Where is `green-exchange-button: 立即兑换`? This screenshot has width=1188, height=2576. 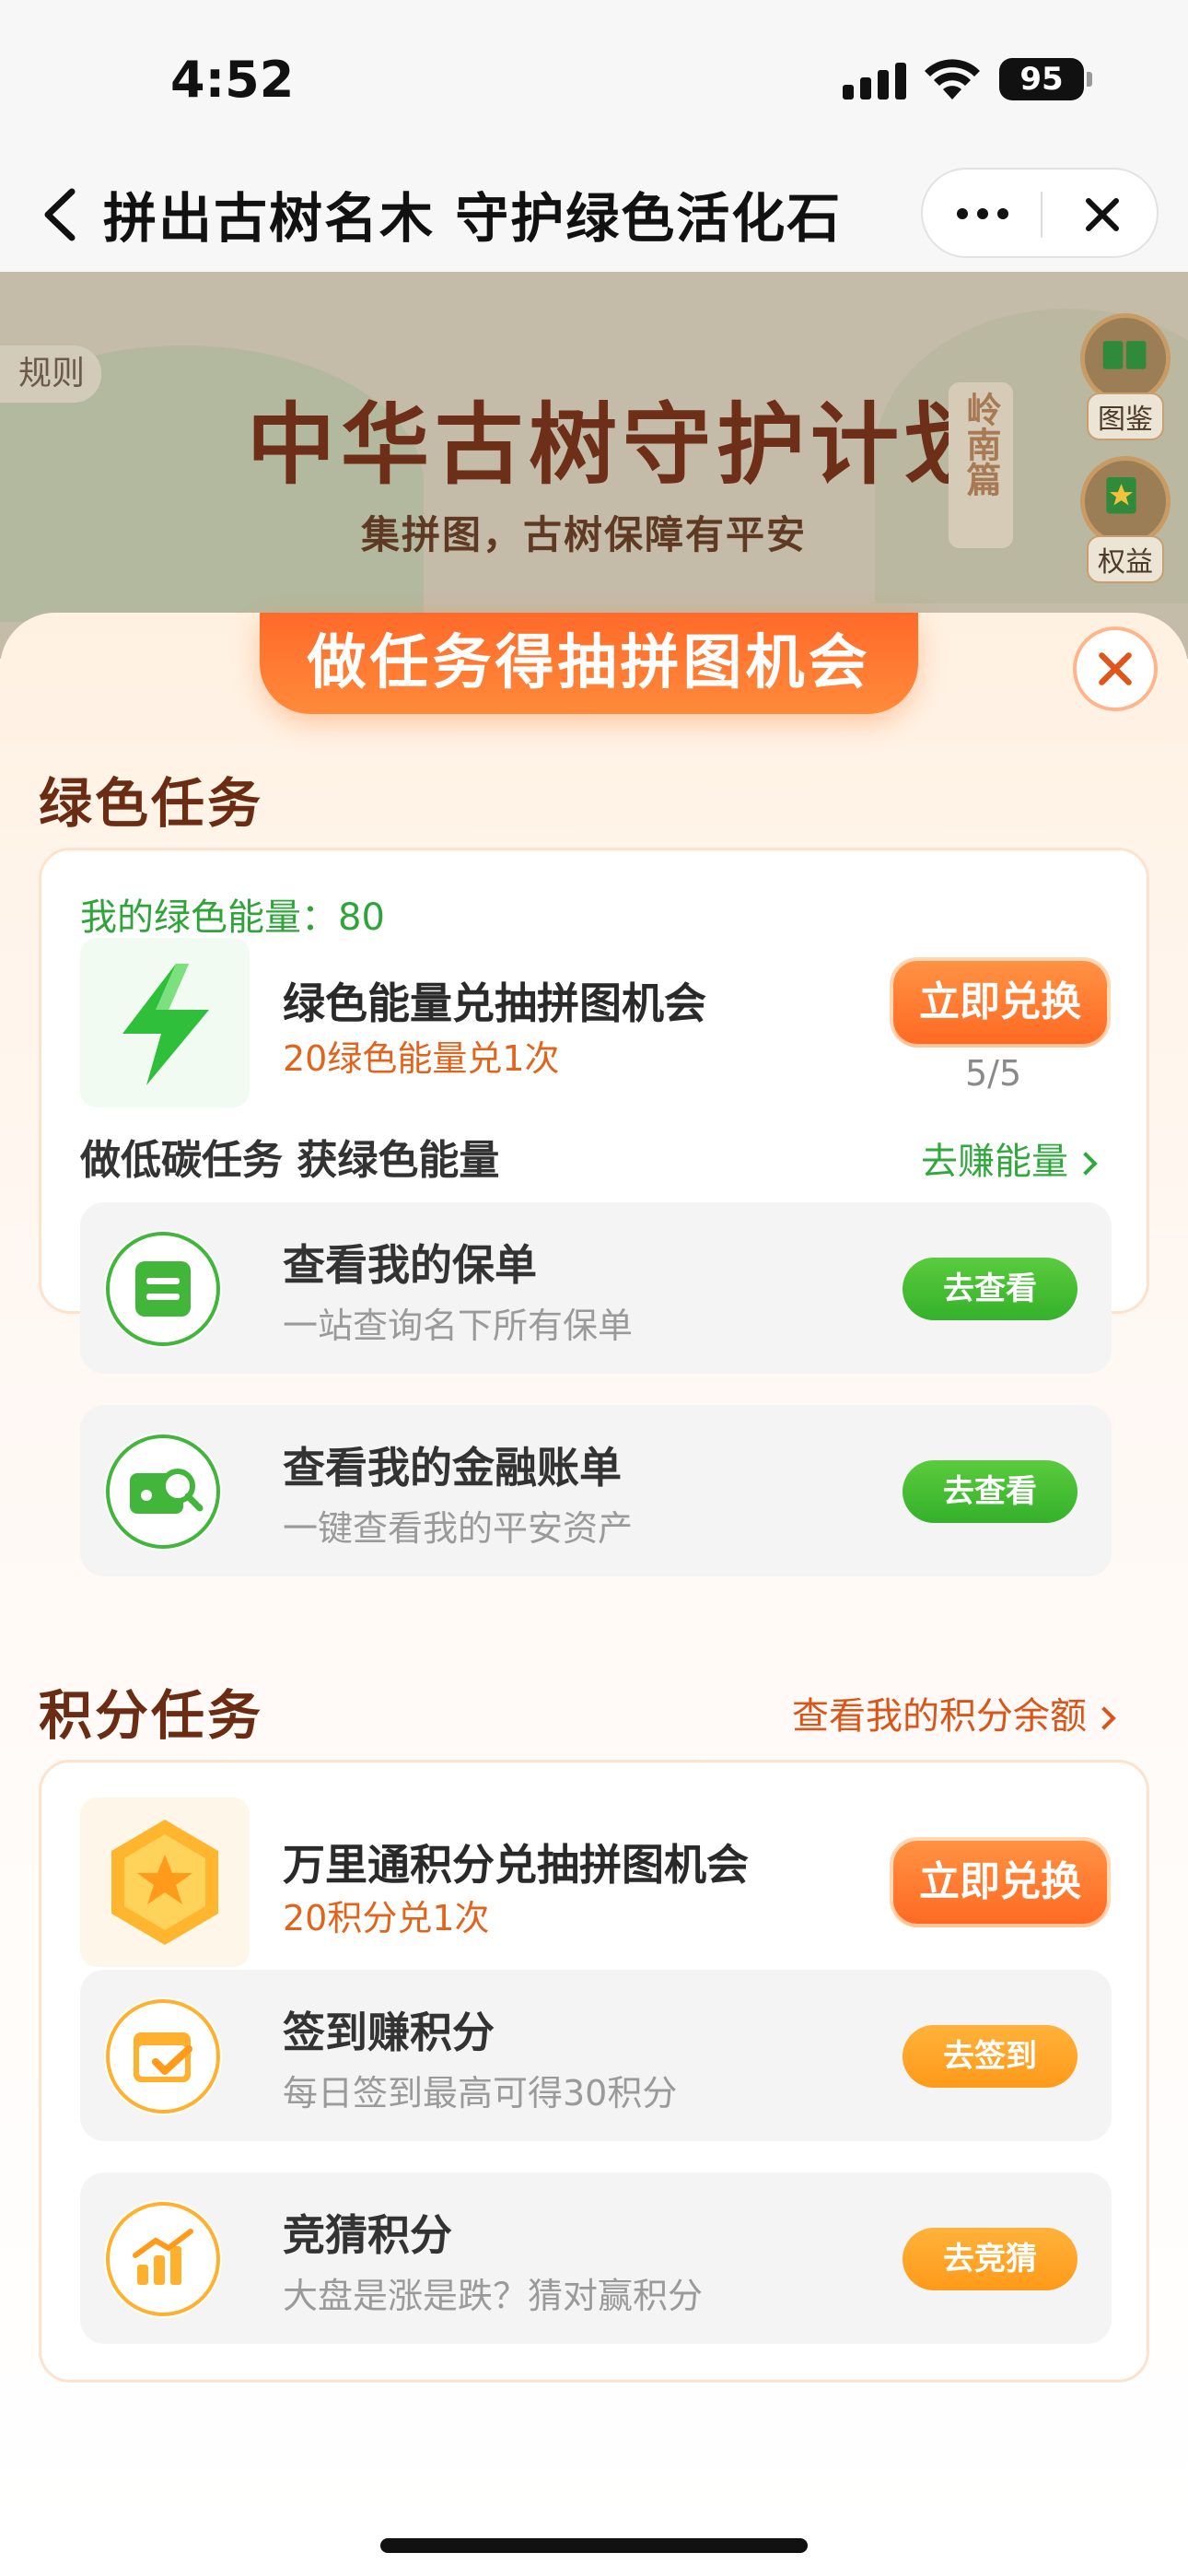 green-exchange-button: 立即兑换 is located at coordinates (1000, 1002).